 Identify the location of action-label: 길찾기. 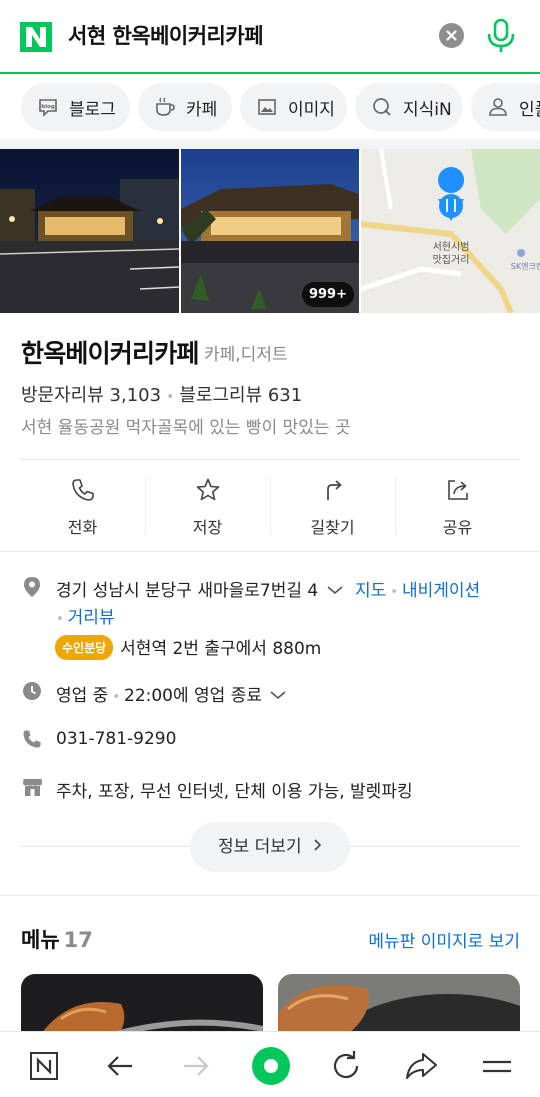
(332, 527).